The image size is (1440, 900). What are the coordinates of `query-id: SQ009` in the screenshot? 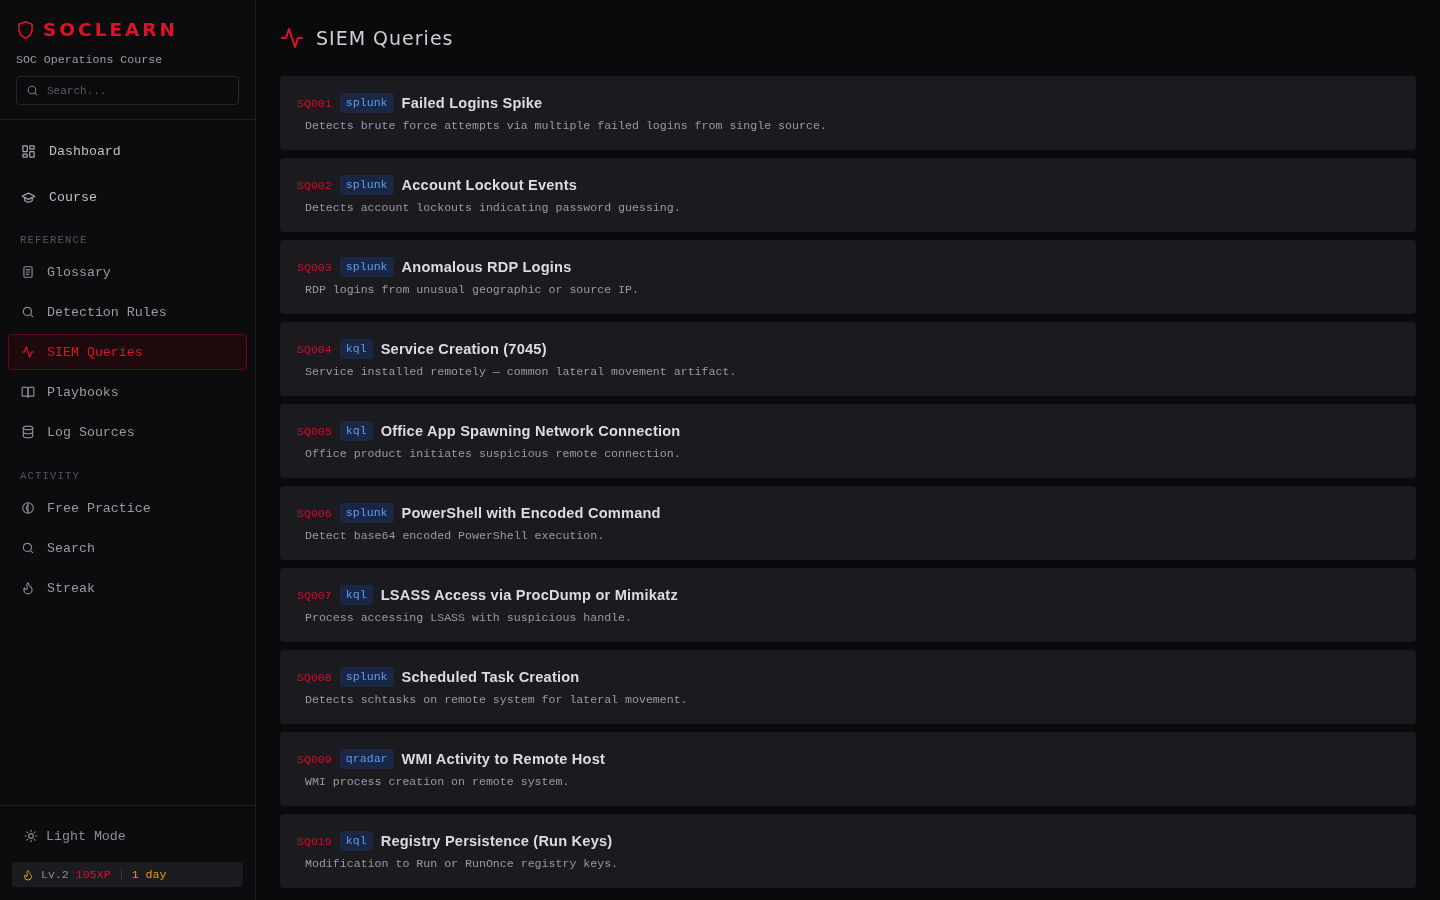 It's located at (314, 759).